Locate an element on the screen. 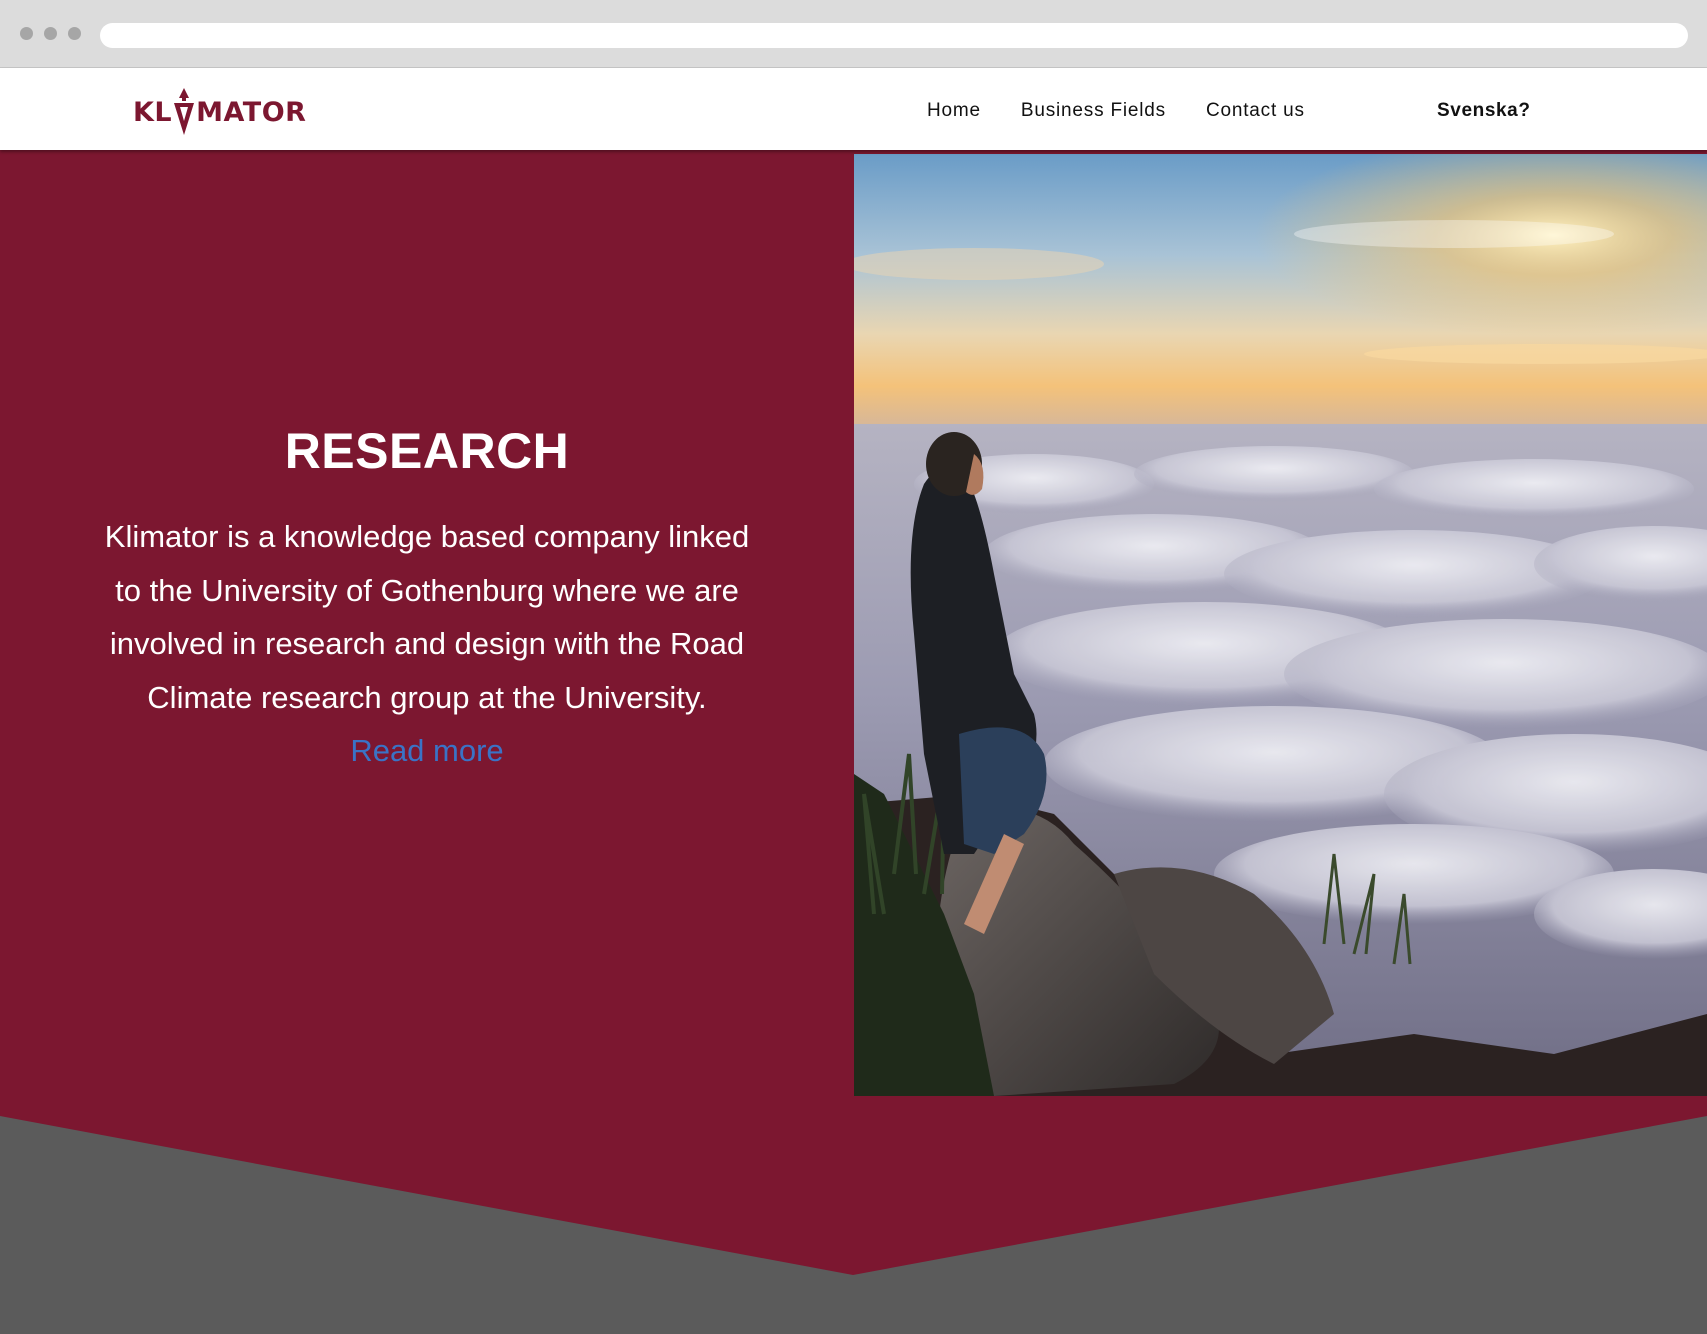  read-more-link: Read more is located at coordinates (426, 750).